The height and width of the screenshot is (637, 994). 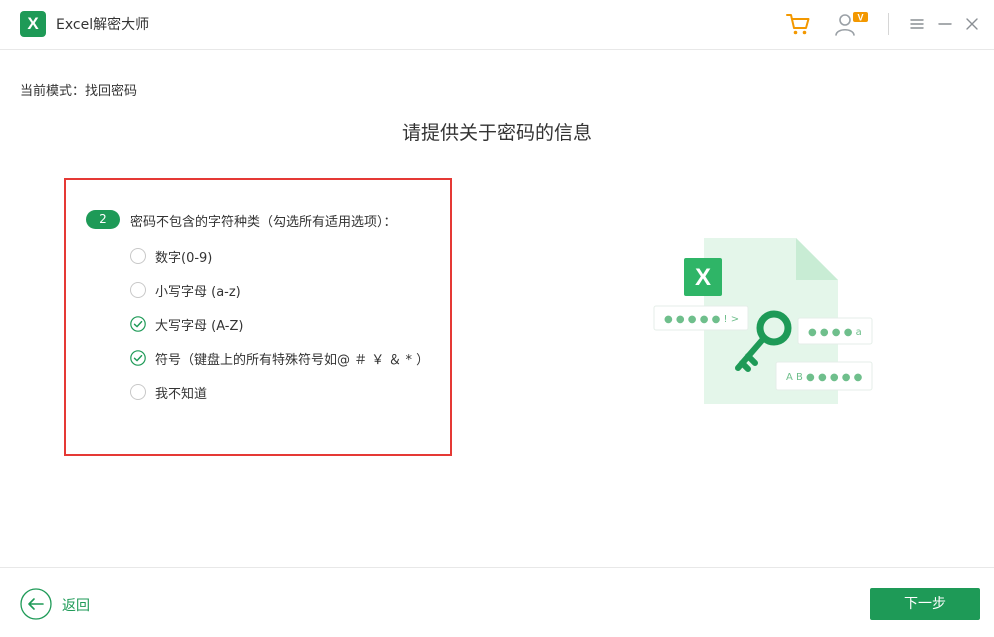 I want to click on option-label: 数字(0-9), so click(x=184, y=258).